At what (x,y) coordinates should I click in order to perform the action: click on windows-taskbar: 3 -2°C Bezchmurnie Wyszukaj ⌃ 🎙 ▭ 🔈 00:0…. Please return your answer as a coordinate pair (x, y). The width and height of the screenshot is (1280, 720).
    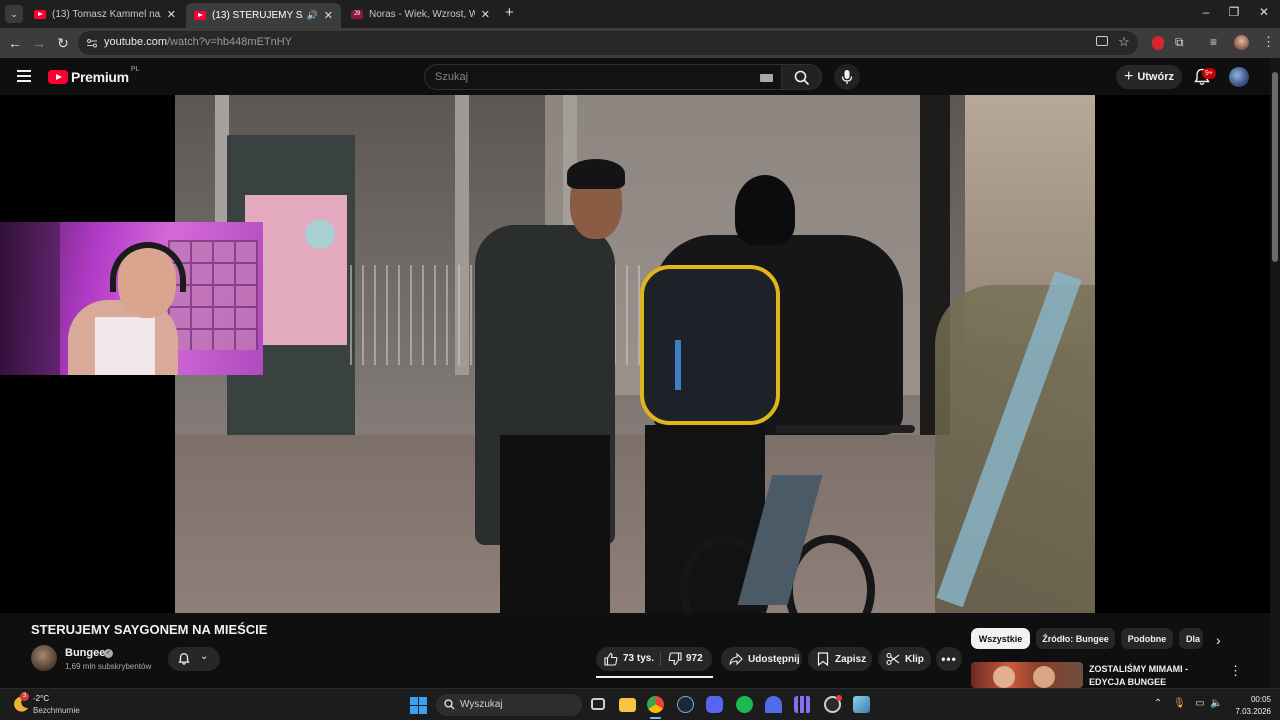
    Looking at the image, I should click on (640, 704).